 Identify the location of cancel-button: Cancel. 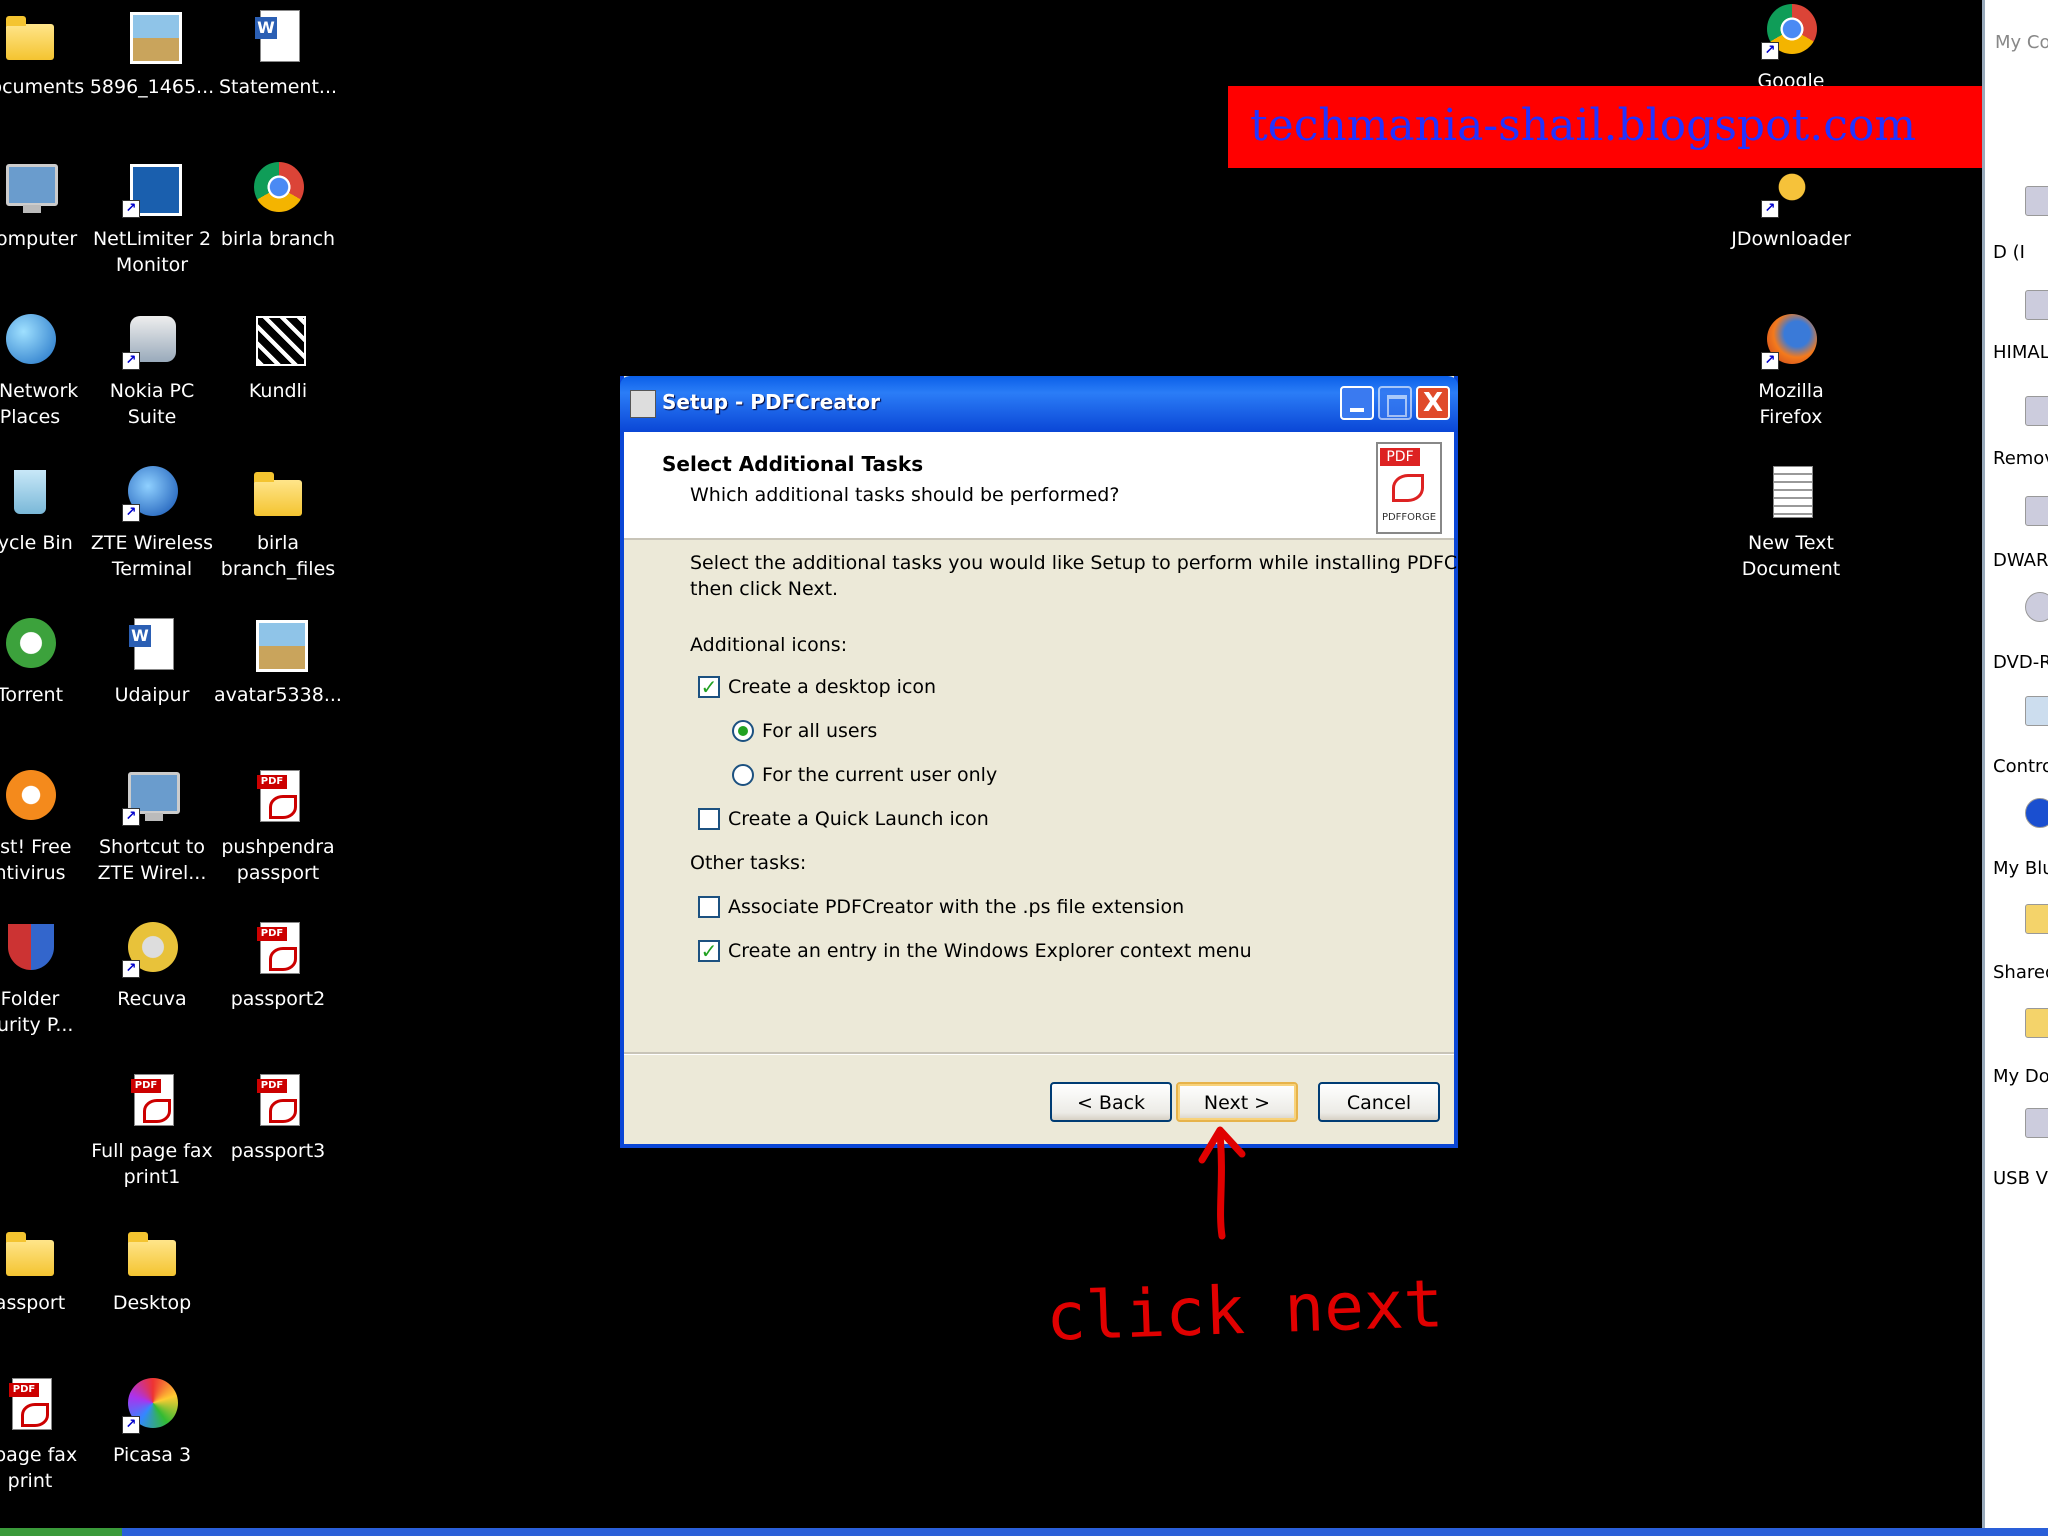
(1379, 1102).